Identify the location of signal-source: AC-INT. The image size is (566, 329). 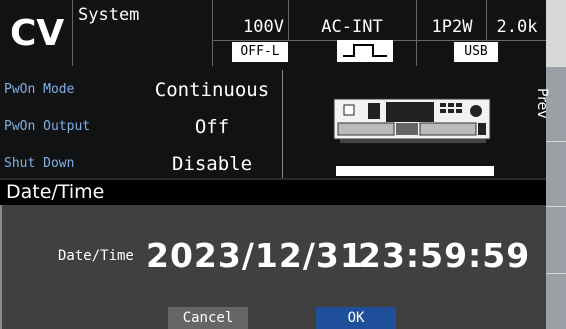
(352, 27).